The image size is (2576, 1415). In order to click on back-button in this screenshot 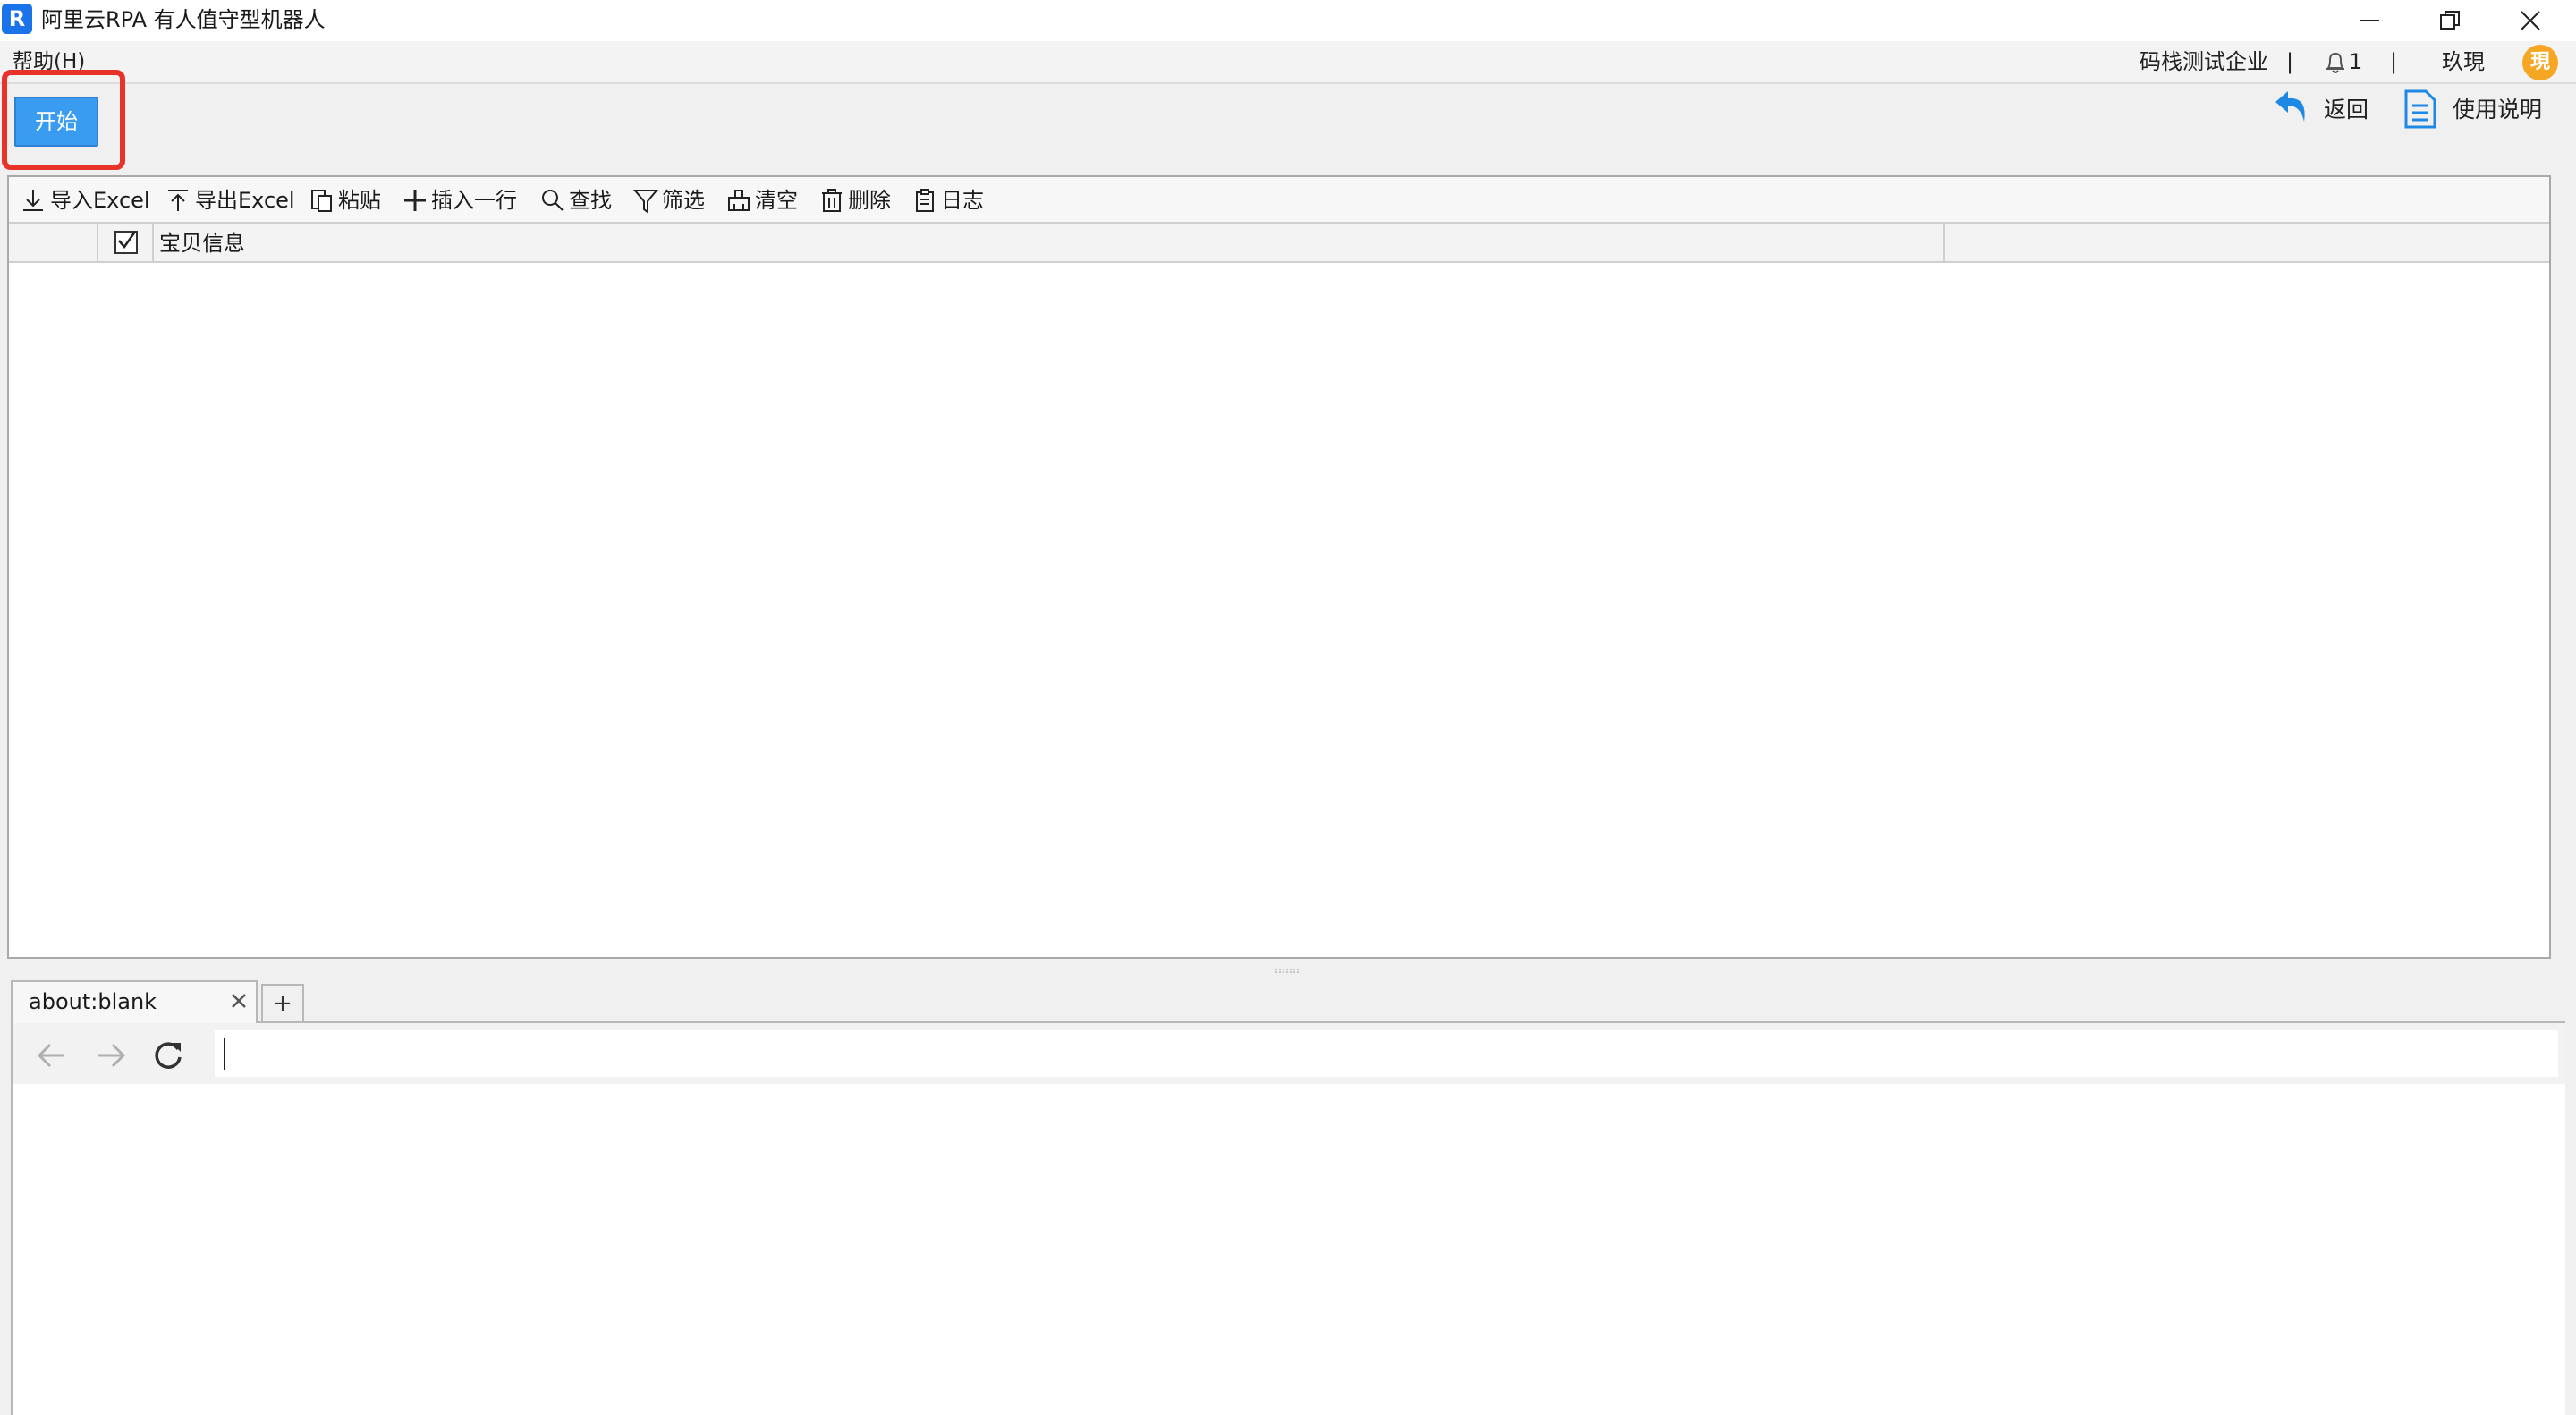, I will do `click(52, 1056)`.